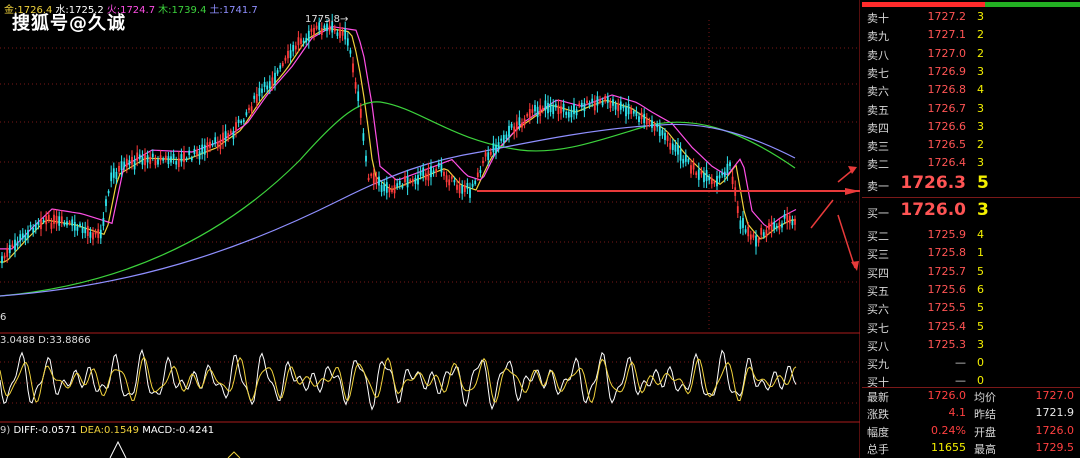 This screenshot has height=458, width=1080. I want to click on level-volume: 4, so click(980, 234).